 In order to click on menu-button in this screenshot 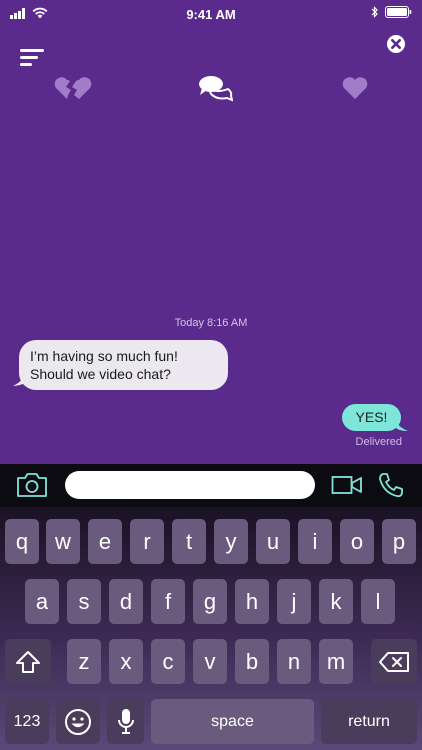, I will do `click(33, 58)`.